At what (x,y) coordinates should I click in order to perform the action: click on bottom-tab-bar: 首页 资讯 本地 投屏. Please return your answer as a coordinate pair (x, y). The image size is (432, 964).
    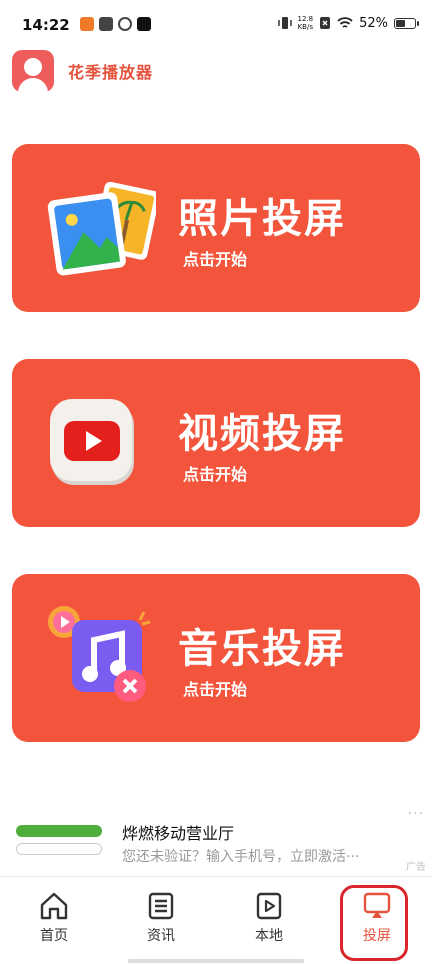
    Looking at the image, I should click on (216, 920).